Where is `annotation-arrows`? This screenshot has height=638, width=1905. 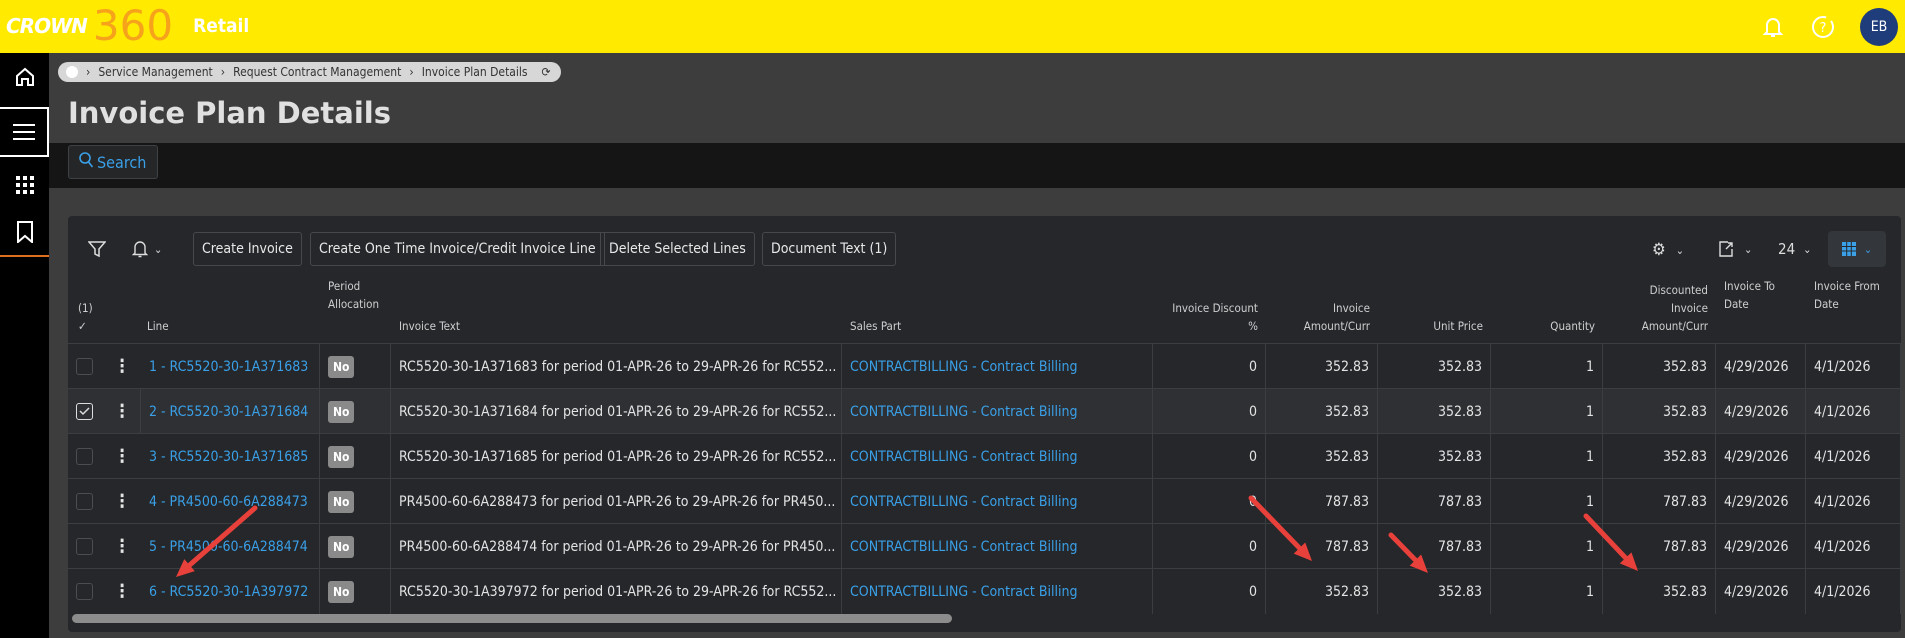 annotation-arrows is located at coordinates (907, 536).